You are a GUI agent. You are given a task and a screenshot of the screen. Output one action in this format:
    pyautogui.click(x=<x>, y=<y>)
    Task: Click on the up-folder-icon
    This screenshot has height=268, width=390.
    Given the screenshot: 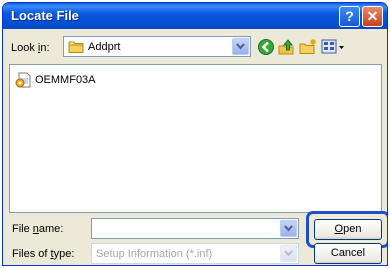 What is the action you would take?
    pyautogui.click(x=286, y=46)
    